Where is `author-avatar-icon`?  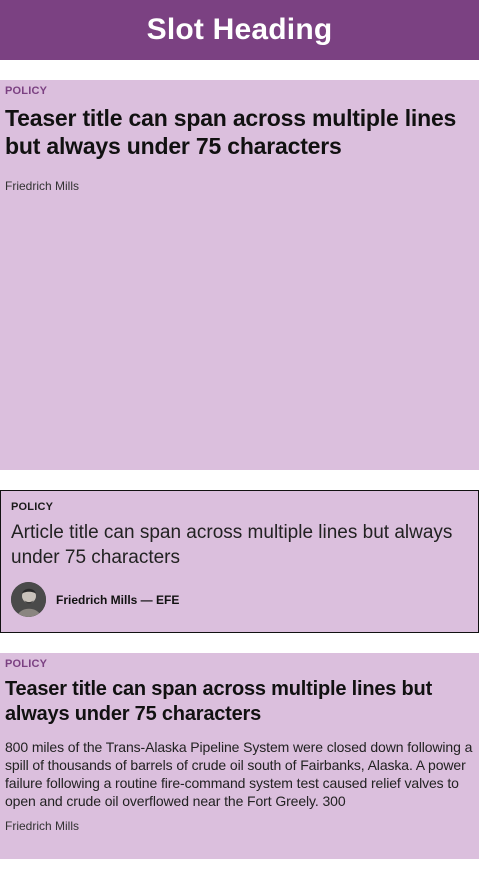
author-avatar-icon is located at coordinates (28, 599).